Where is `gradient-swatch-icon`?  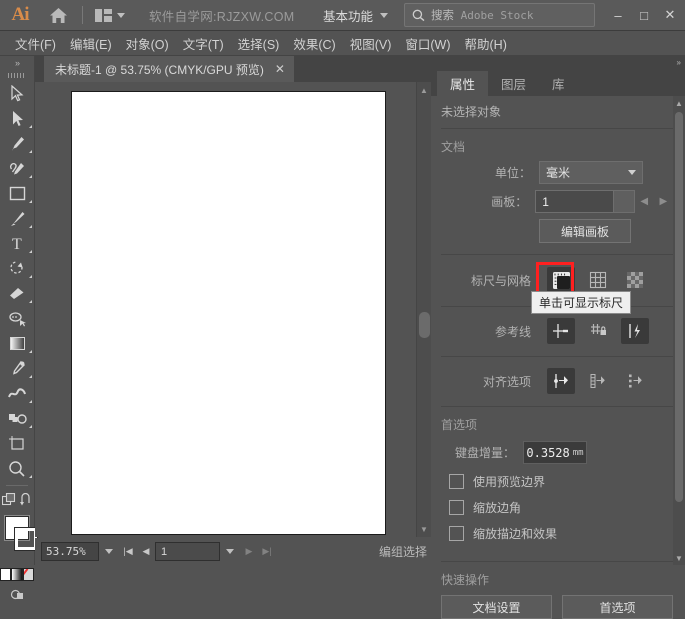 gradient-swatch-icon is located at coordinates (17, 574).